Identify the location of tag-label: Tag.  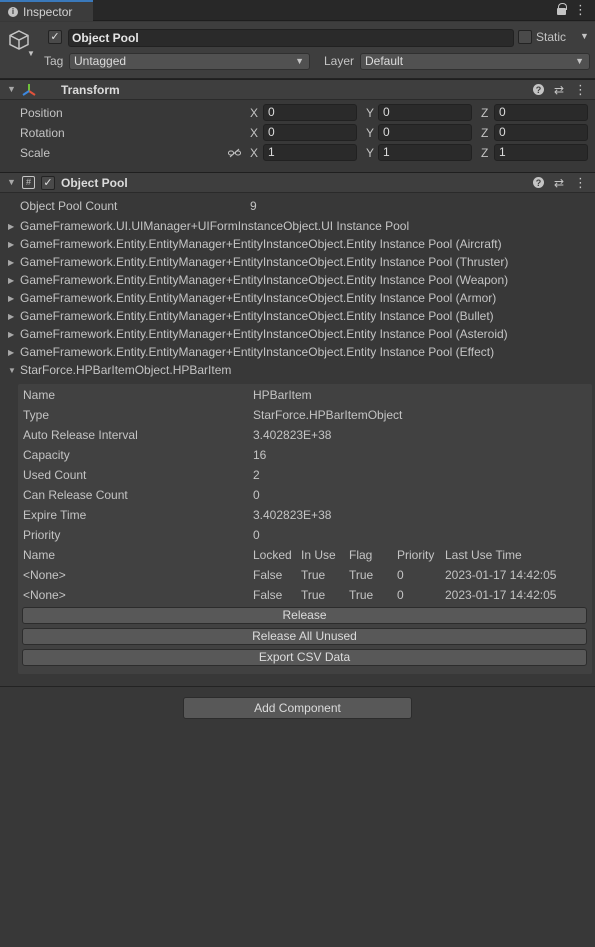
(54, 61).